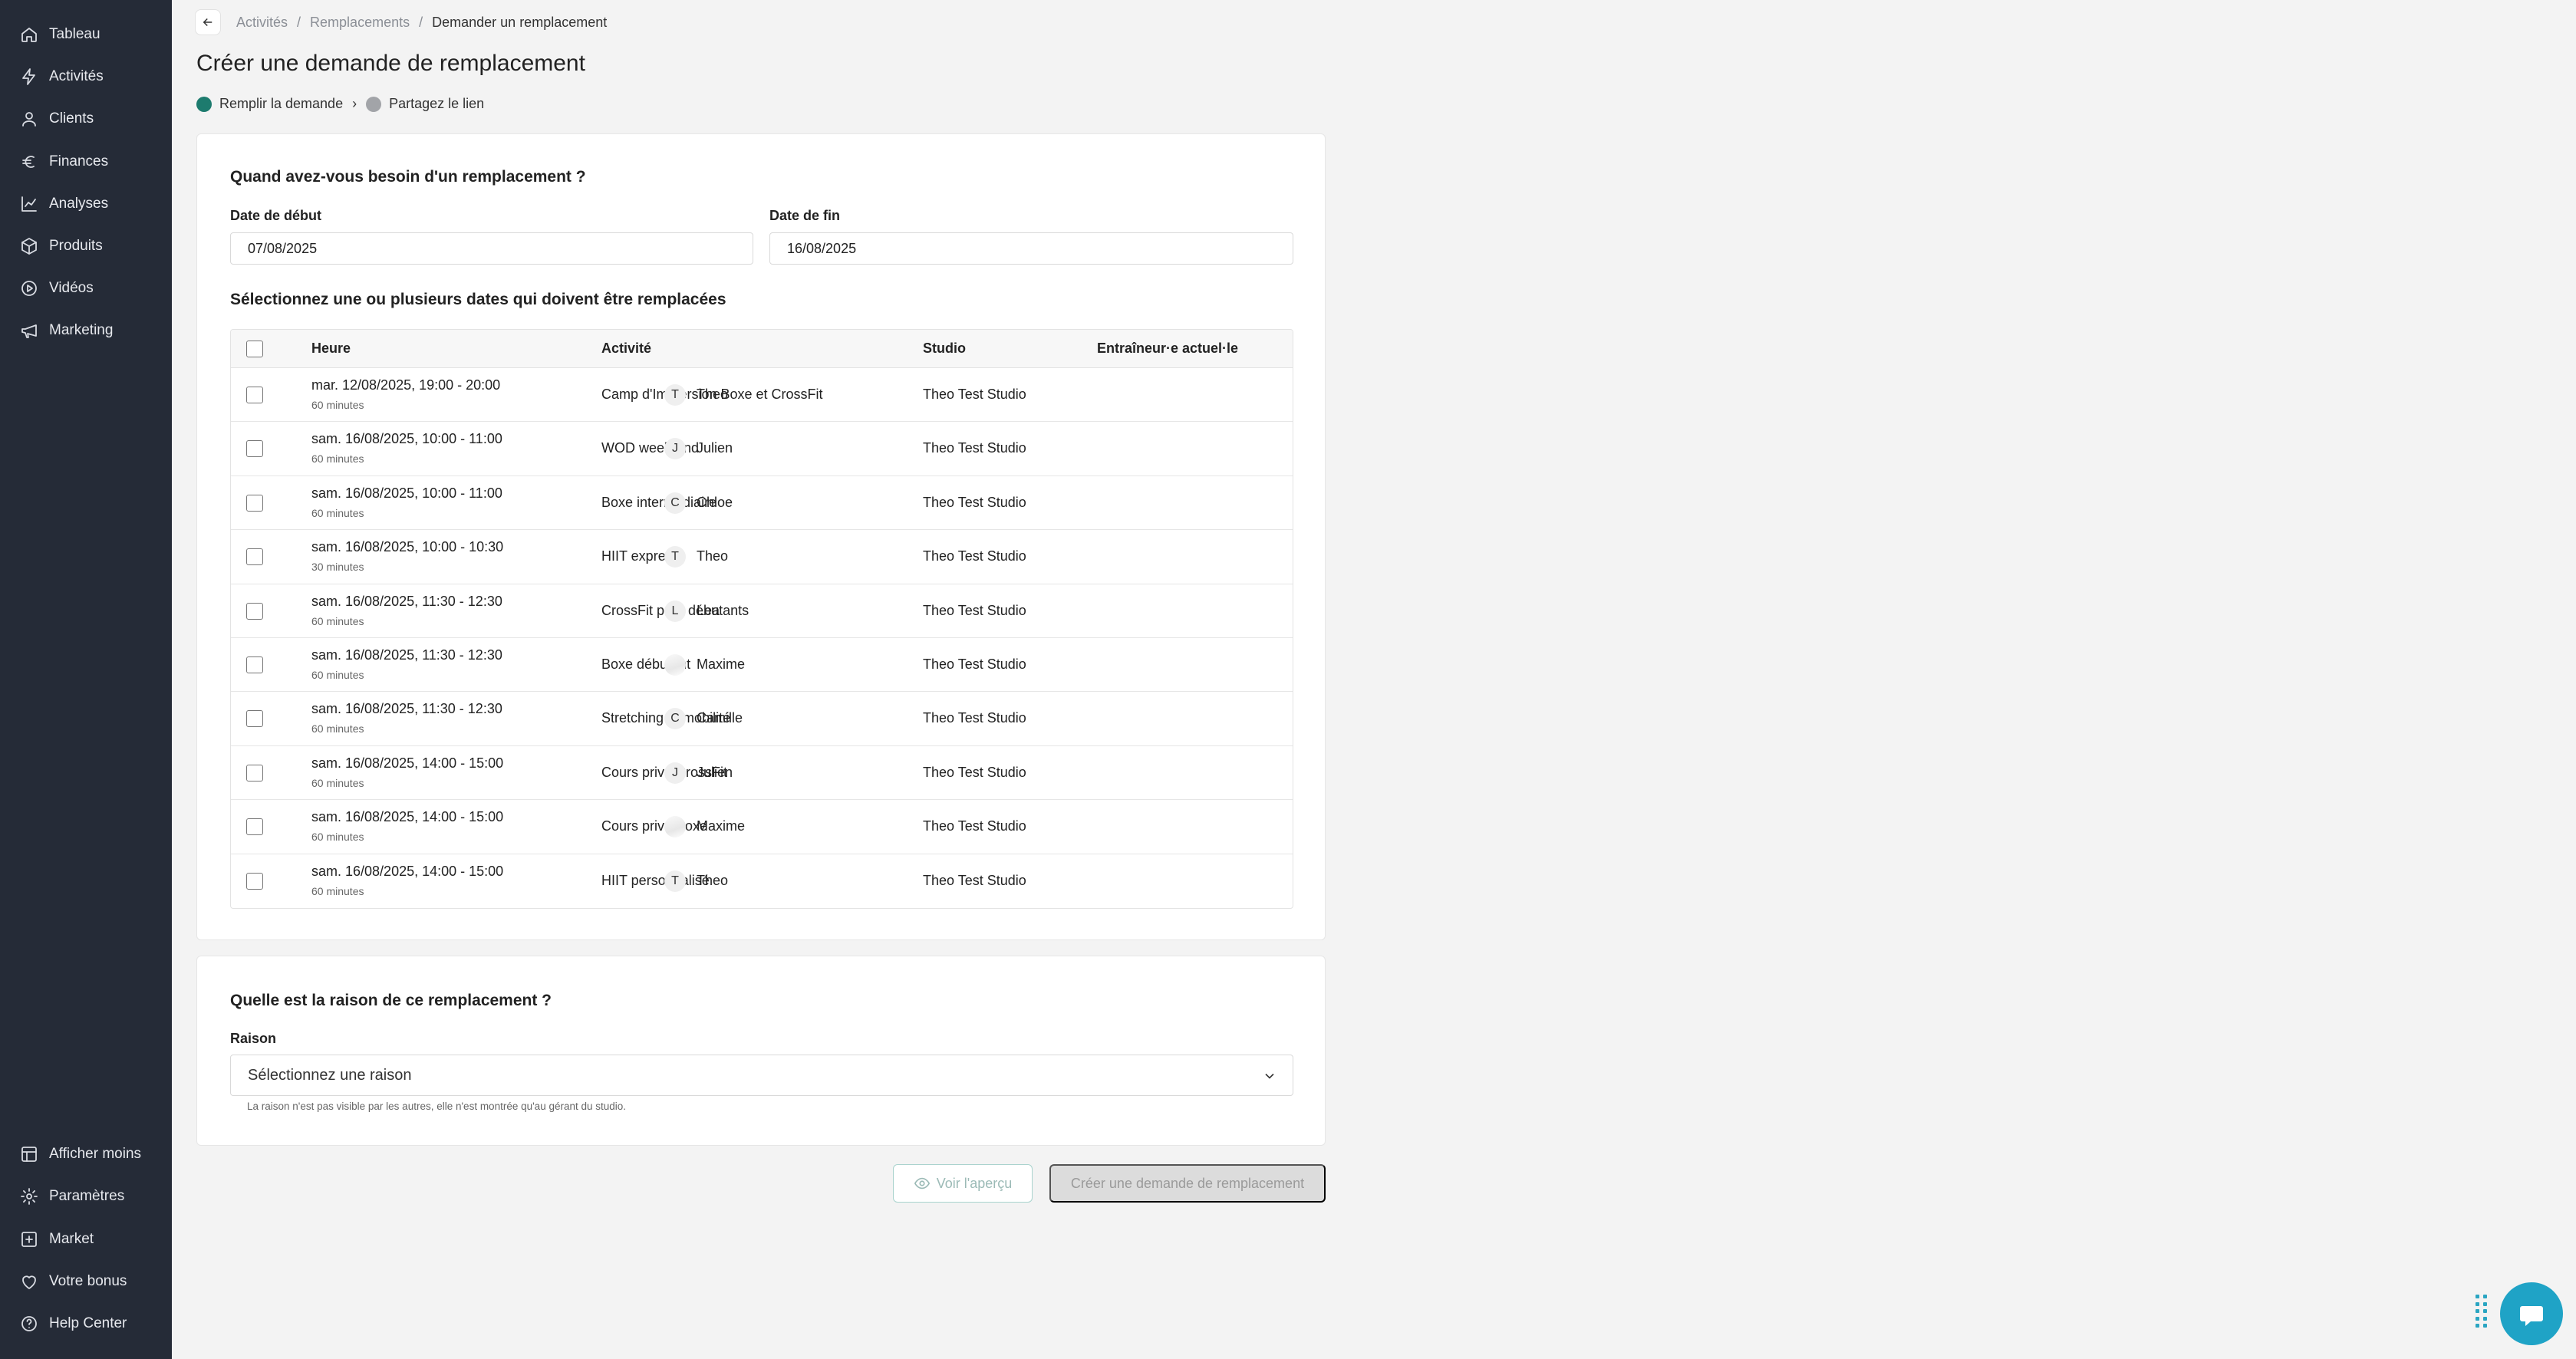 This screenshot has width=2576, height=1359. I want to click on sidebar-item-help-center: Help Center, so click(73, 1323).